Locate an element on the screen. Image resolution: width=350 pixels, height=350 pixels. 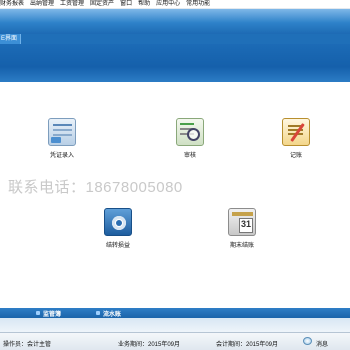
gear-icon is located at coordinates (118, 222).